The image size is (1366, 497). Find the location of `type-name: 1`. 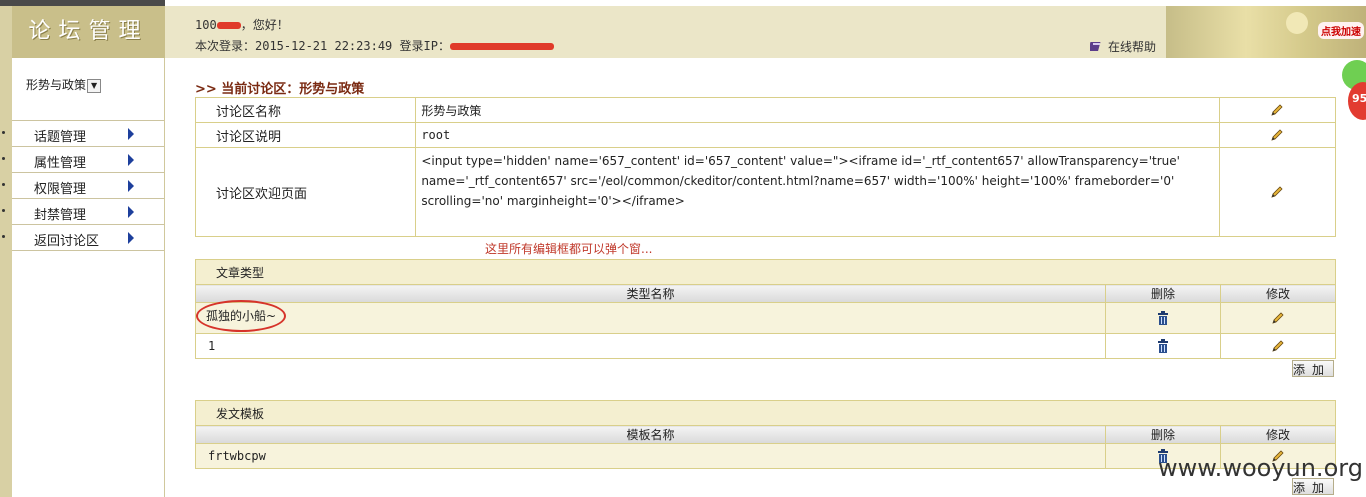

type-name: 1 is located at coordinates (650, 346).